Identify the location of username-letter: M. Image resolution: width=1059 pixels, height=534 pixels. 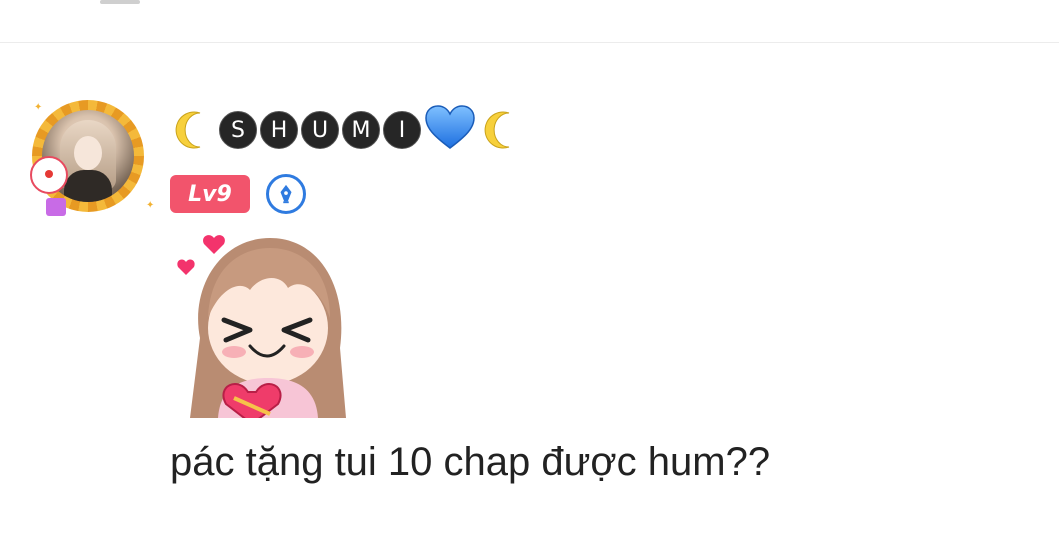
(361, 130).